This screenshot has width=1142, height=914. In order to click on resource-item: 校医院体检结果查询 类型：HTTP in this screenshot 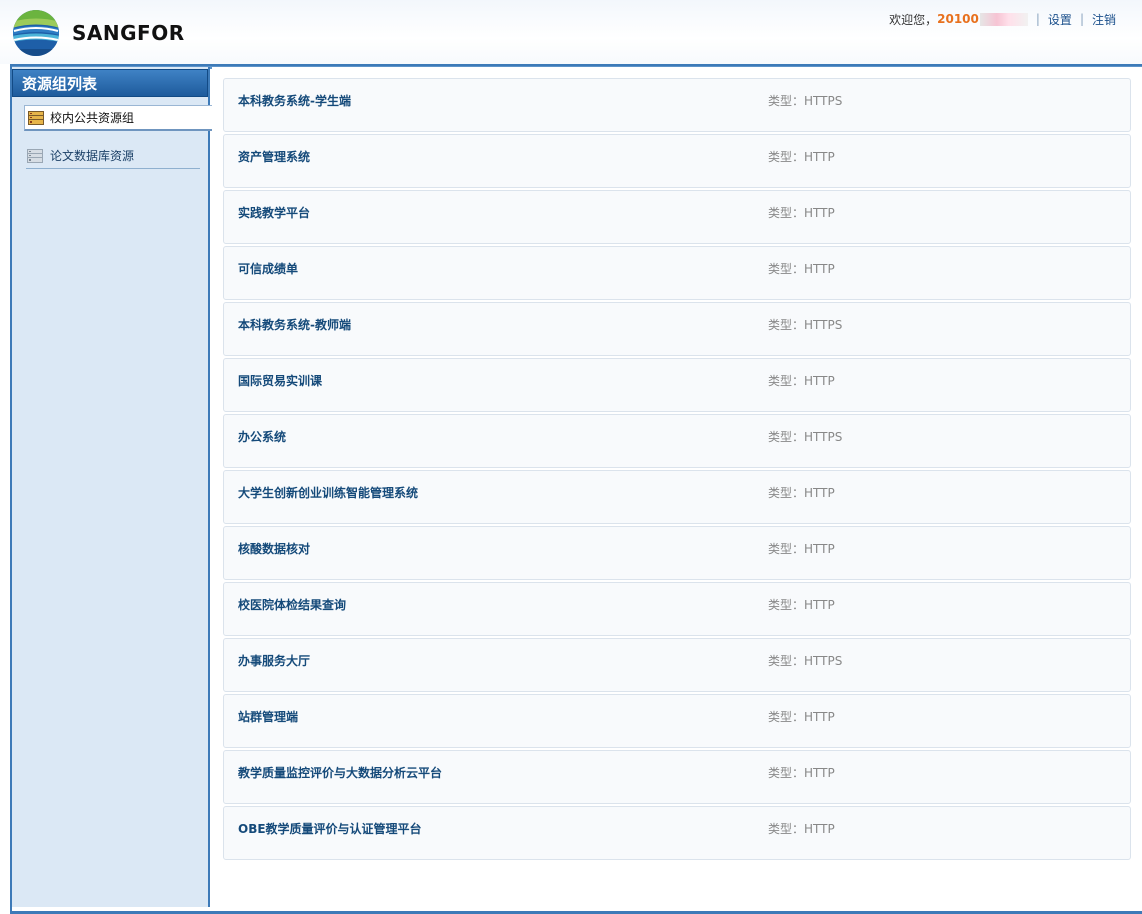, I will do `click(677, 609)`.